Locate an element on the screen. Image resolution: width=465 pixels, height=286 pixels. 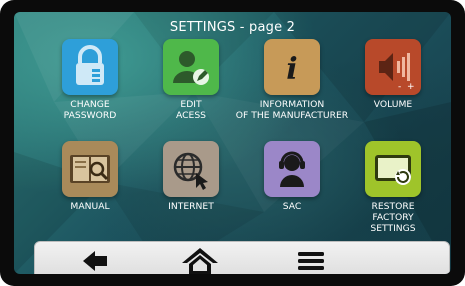
manual-book-icon is located at coordinates (90, 169).